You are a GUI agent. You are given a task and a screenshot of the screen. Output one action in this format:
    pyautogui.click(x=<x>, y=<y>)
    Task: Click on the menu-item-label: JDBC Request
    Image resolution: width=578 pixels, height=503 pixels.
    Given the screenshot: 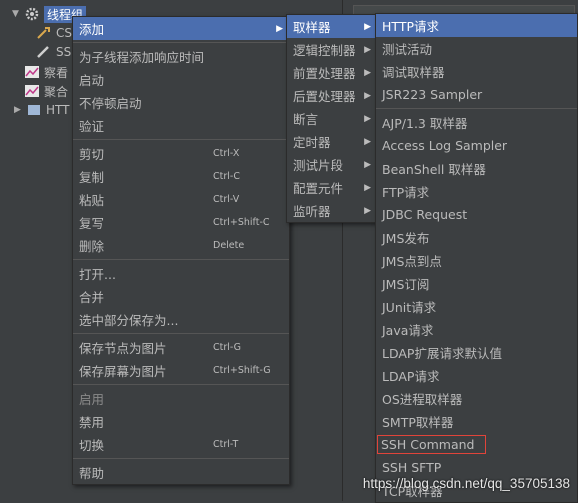 What is the action you would take?
    pyautogui.click(x=425, y=214)
    